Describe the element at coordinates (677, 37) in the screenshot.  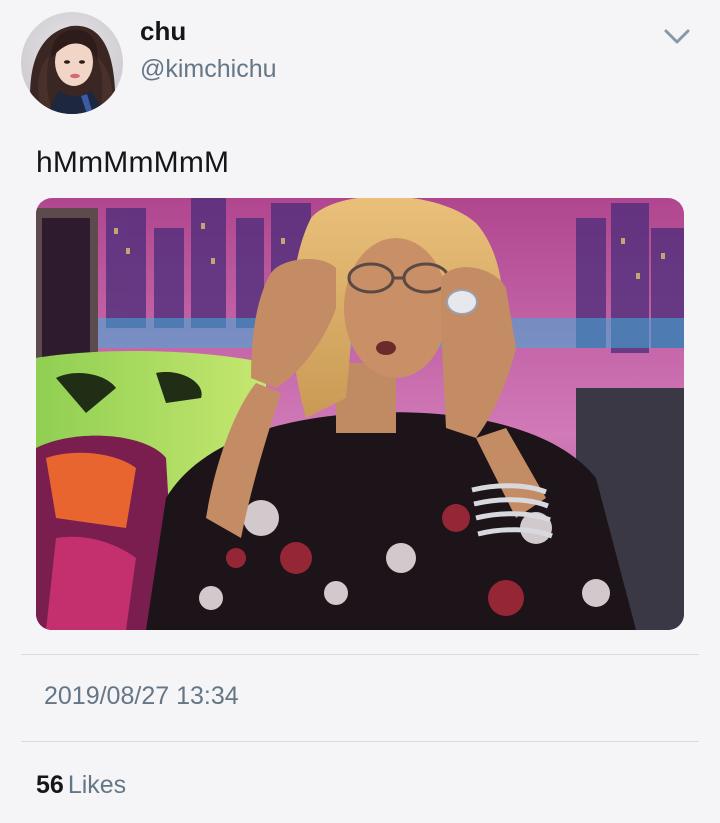
I see `chevron-down-icon` at that location.